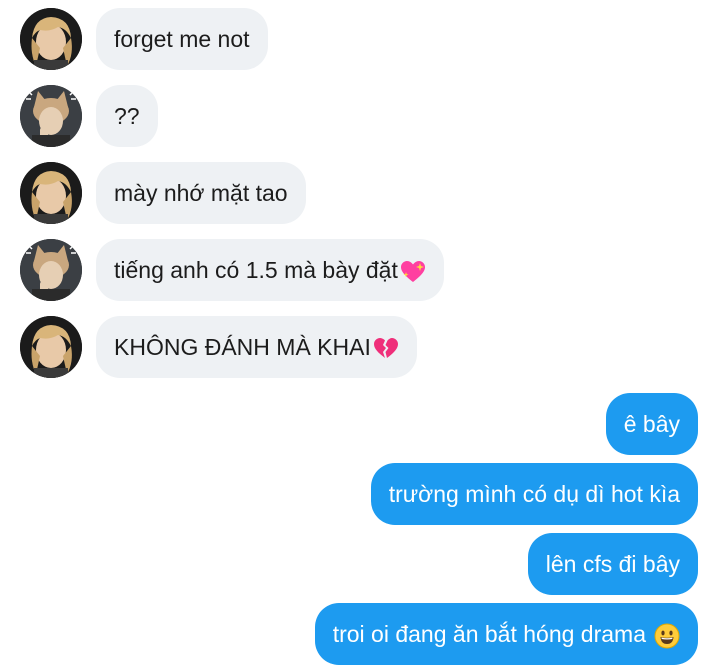  I want to click on message-text: lên cfs đi bây, so click(612, 564).